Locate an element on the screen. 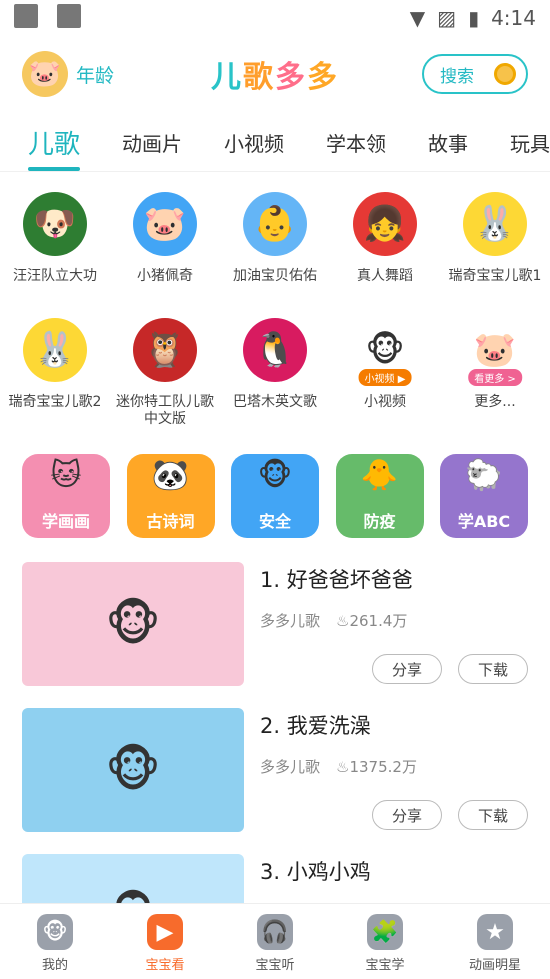 This screenshot has height=979, width=550. character-item: 🦉 迷你特工队儿歌 中文版 is located at coordinates (165, 381).